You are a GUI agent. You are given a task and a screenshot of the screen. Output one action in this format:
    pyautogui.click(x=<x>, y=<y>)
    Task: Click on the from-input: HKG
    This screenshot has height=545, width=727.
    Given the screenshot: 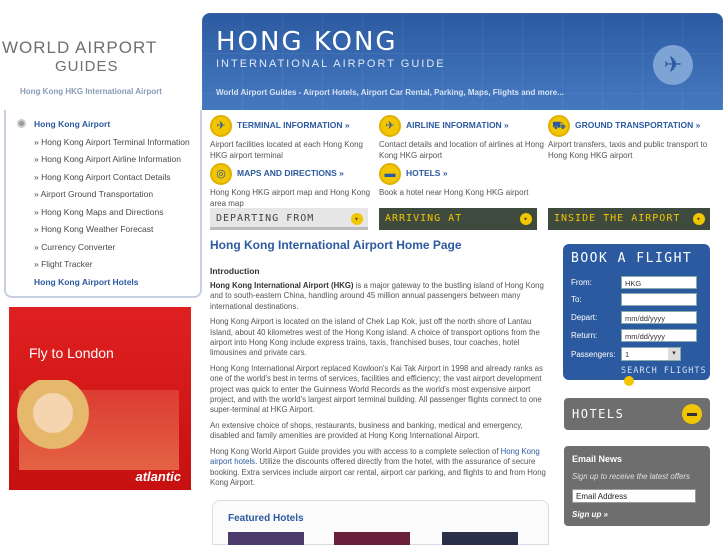 What is the action you would take?
    pyautogui.click(x=659, y=282)
    